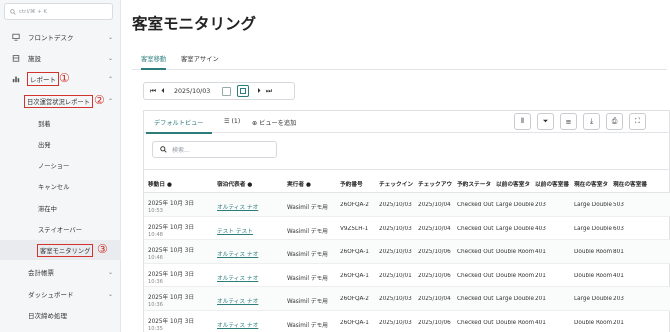 Image resolution: width=670 pixels, height=332 pixels. Describe the element at coordinates (250, 183) in the screenshot. I see `column-header: 宿泊代表者 ●` at that location.